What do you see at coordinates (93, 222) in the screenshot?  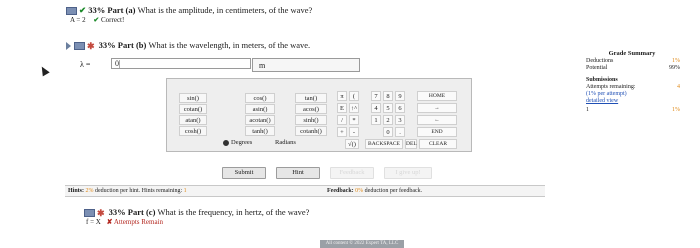 I see `part-c-answer: f = X` at bounding box center [93, 222].